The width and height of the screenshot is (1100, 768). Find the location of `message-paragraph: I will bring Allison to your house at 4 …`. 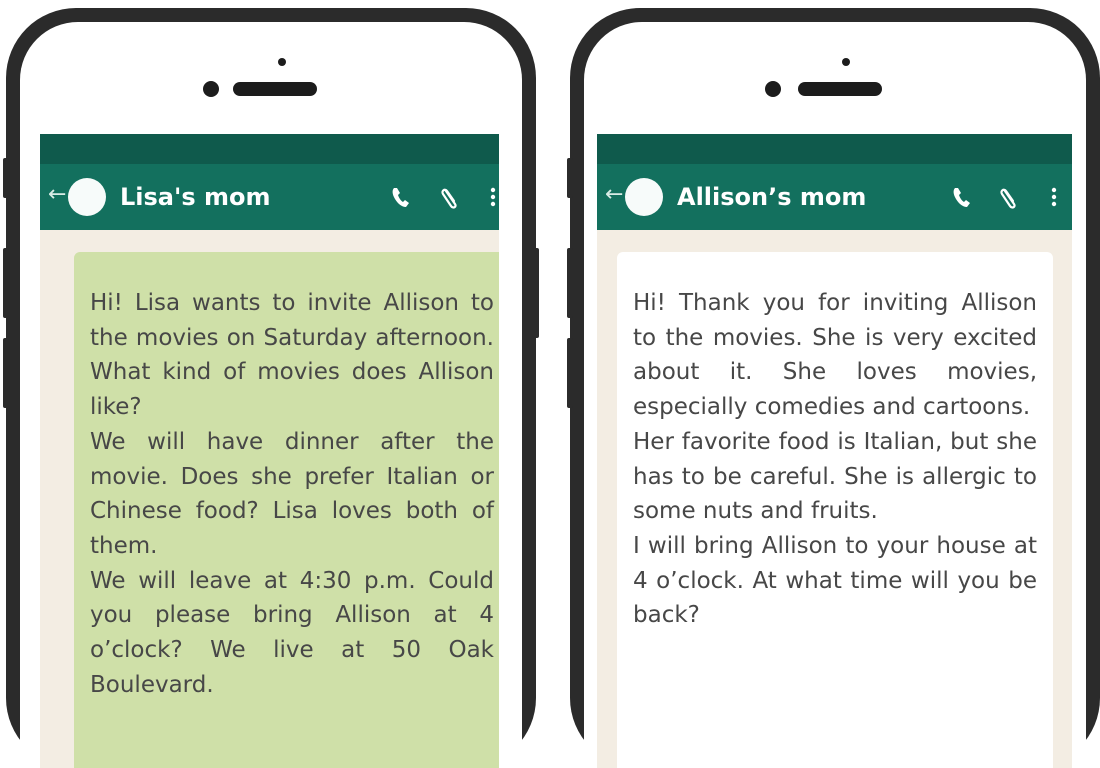

message-paragraph: I will bring Allison to your house at 4 … is located at coordinates (835, 580).